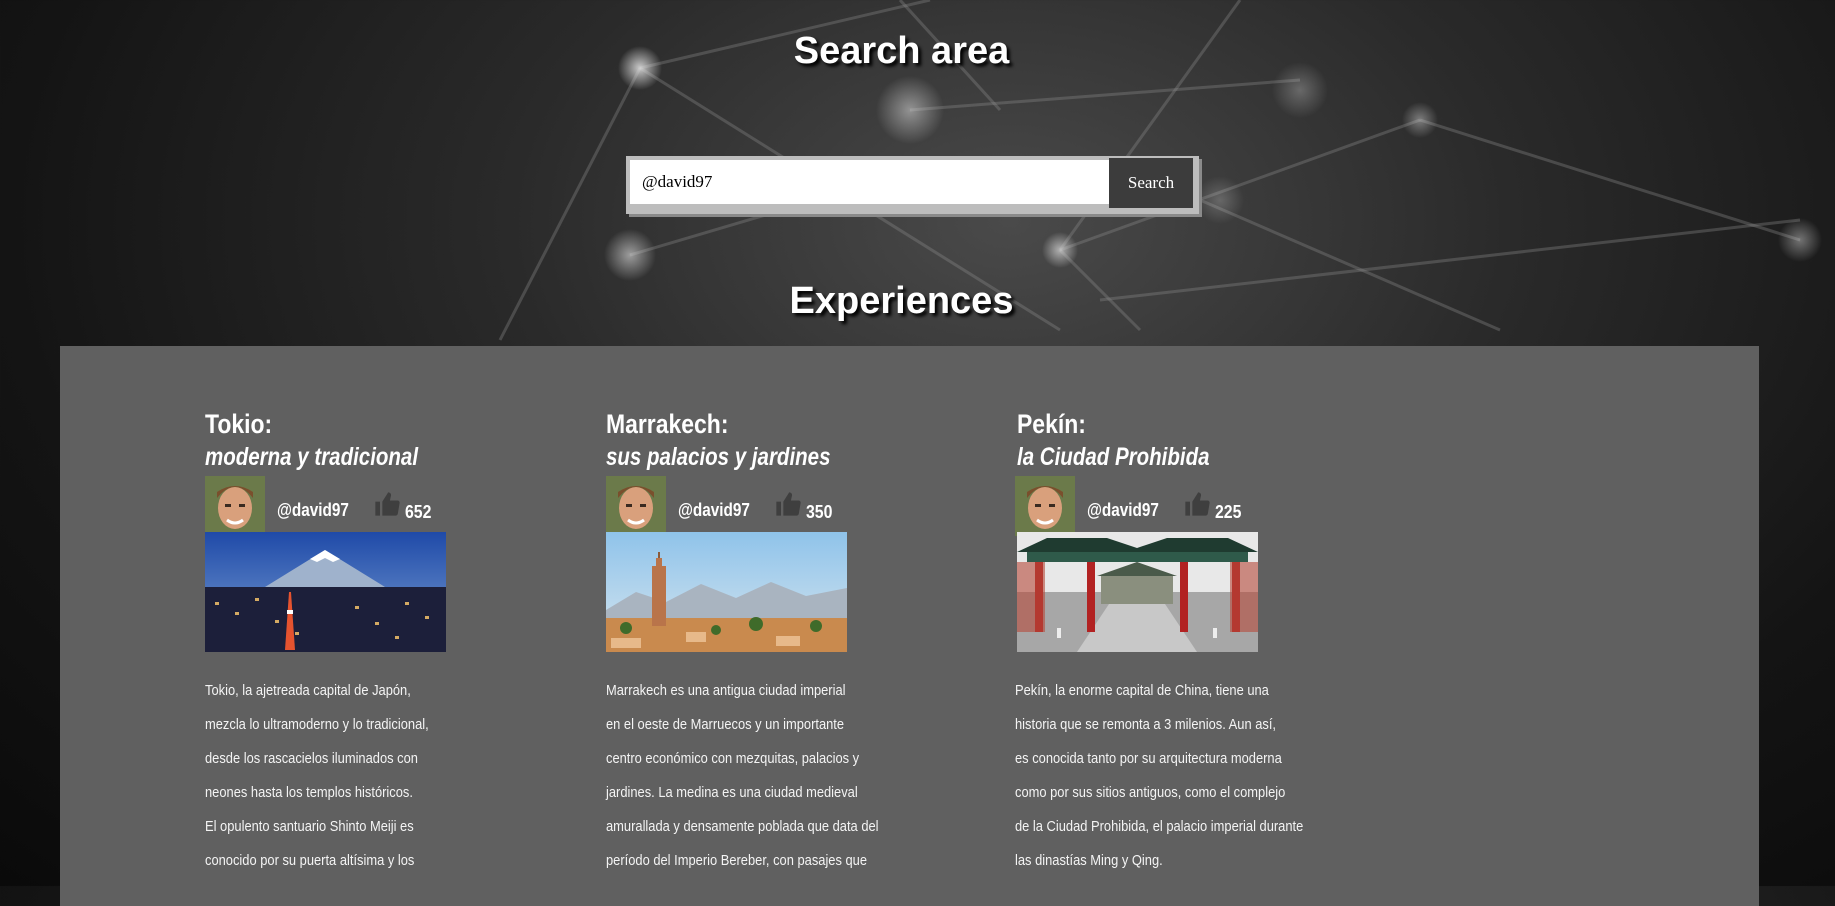 The image size is (1835, 906). Describe the element at coordinates (312, 457) in the screenshot. I see `card-subtitle: moderna y tradicional` at that location.